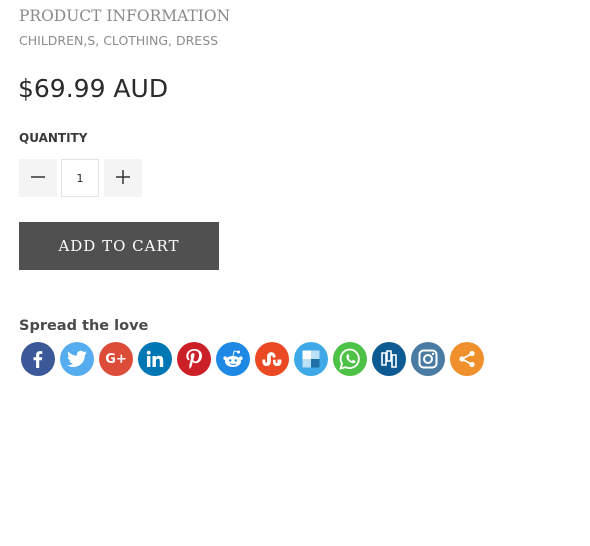  Describe the element at coordinates (80, 178) in the screenshot. I see `quantity-input` at that location.